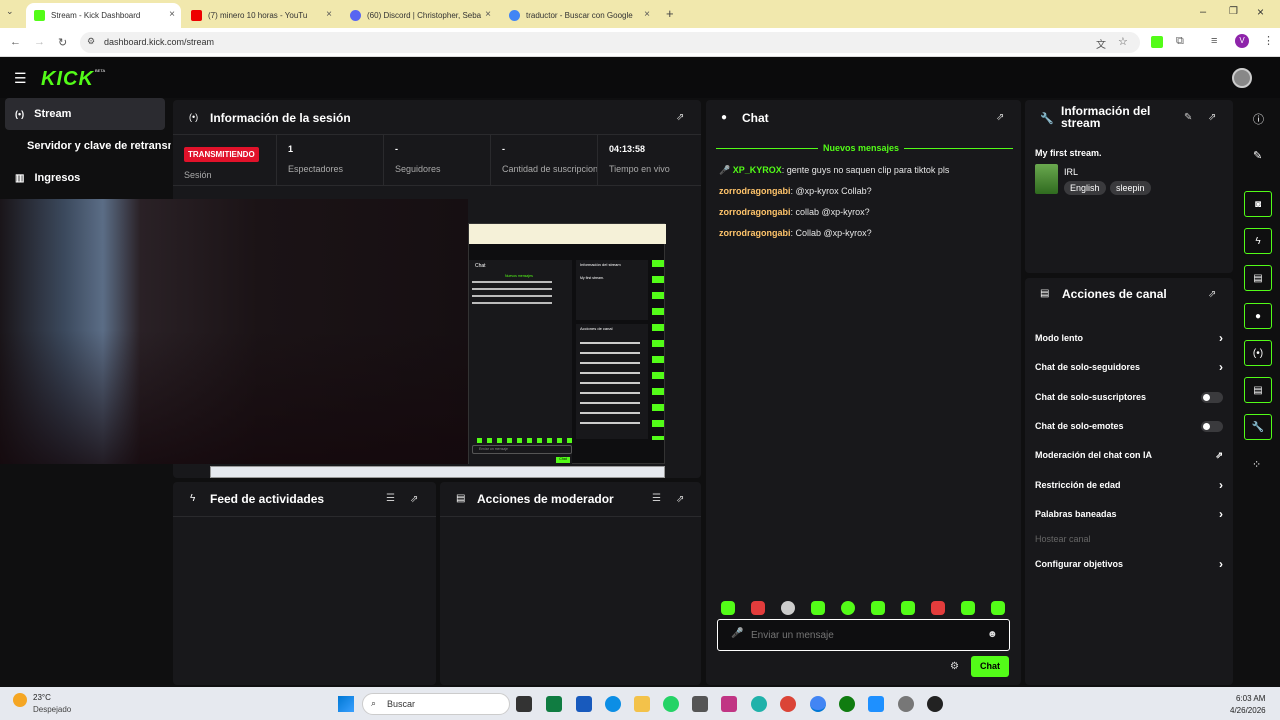 The width and height of the screenshot is (1280, 720). What do you see at coordinates (992, 634) in the screenshot?
I see `emoji-icon: ☻` at bounding box center [992, 634].